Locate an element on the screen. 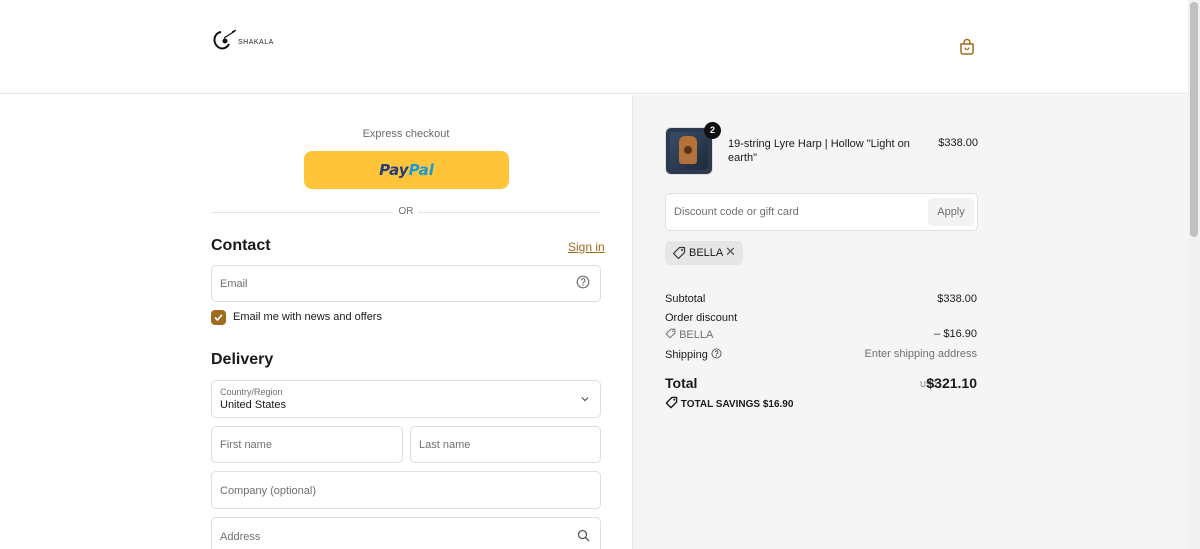  applied-code: BELLA is located at coordinates (706, 253).